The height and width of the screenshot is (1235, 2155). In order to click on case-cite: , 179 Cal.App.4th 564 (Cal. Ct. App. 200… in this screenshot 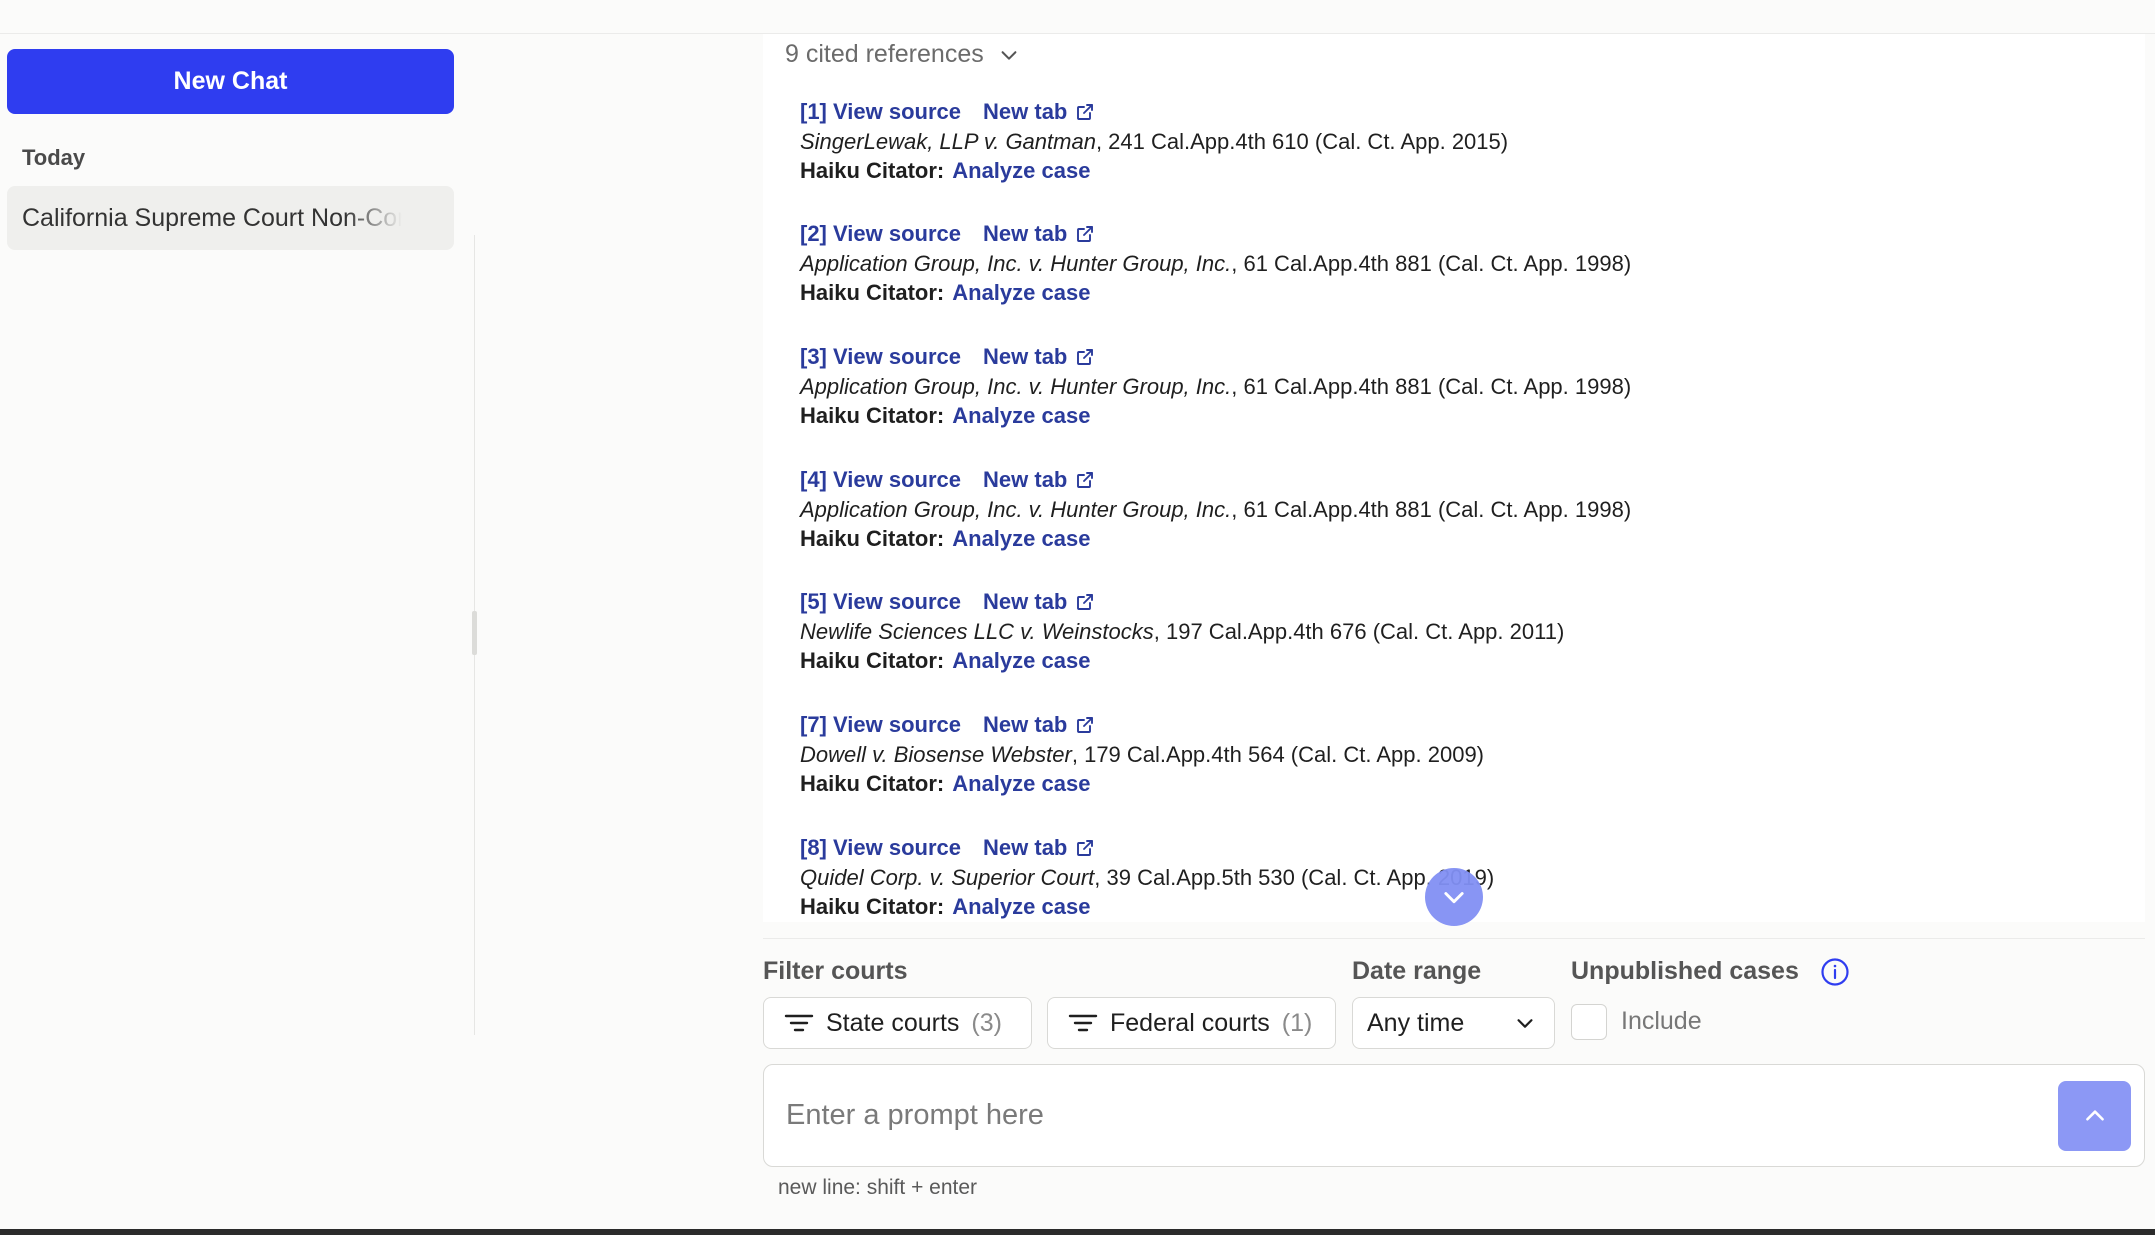, I will do `click(1278, 754)`.